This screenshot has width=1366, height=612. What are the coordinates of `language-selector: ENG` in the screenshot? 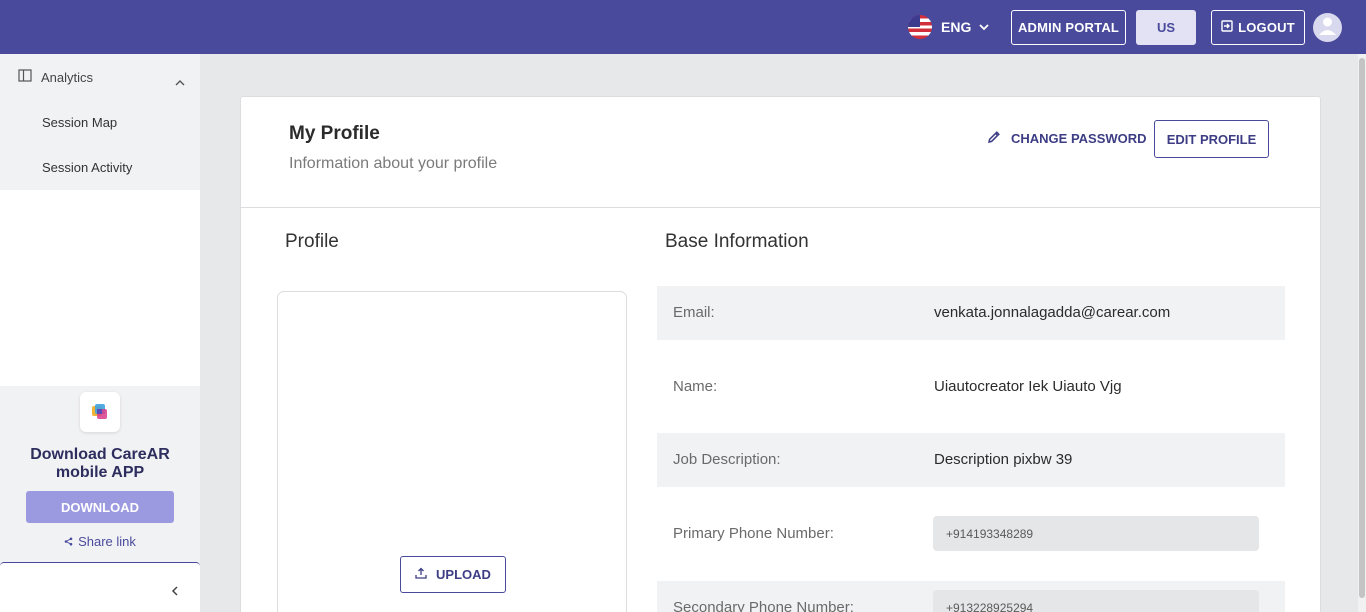 It's located at (948, 27).